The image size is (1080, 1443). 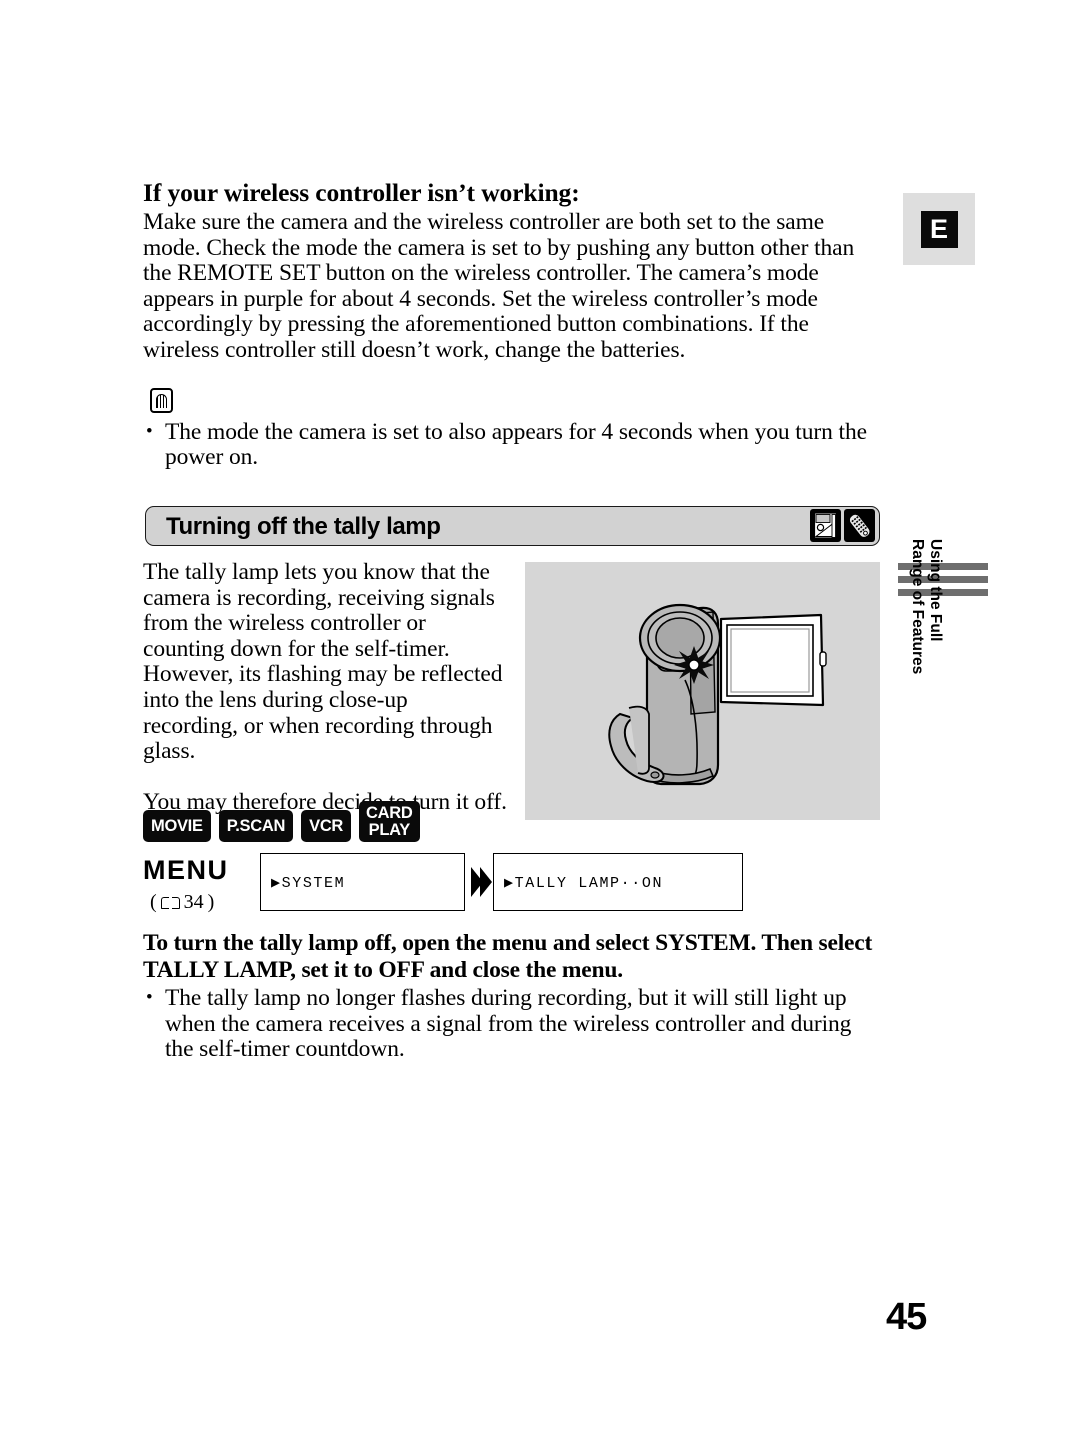 I want to click on mode-badge-label: P.SCAN, so click(x=256, y=825).